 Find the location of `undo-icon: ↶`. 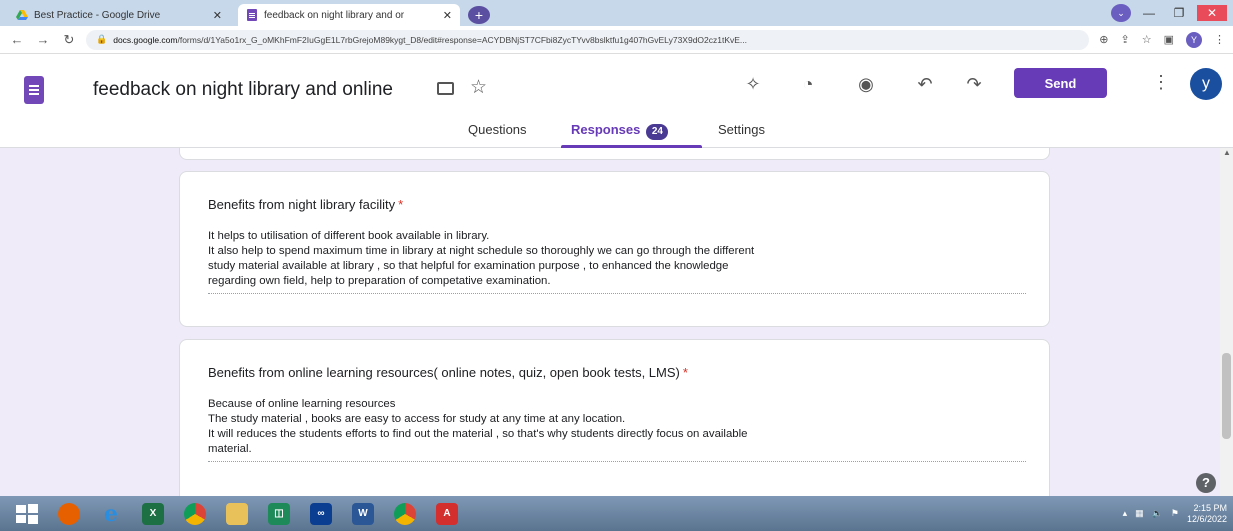

undo-icon: ↶ is located at coordinates (925, 84).